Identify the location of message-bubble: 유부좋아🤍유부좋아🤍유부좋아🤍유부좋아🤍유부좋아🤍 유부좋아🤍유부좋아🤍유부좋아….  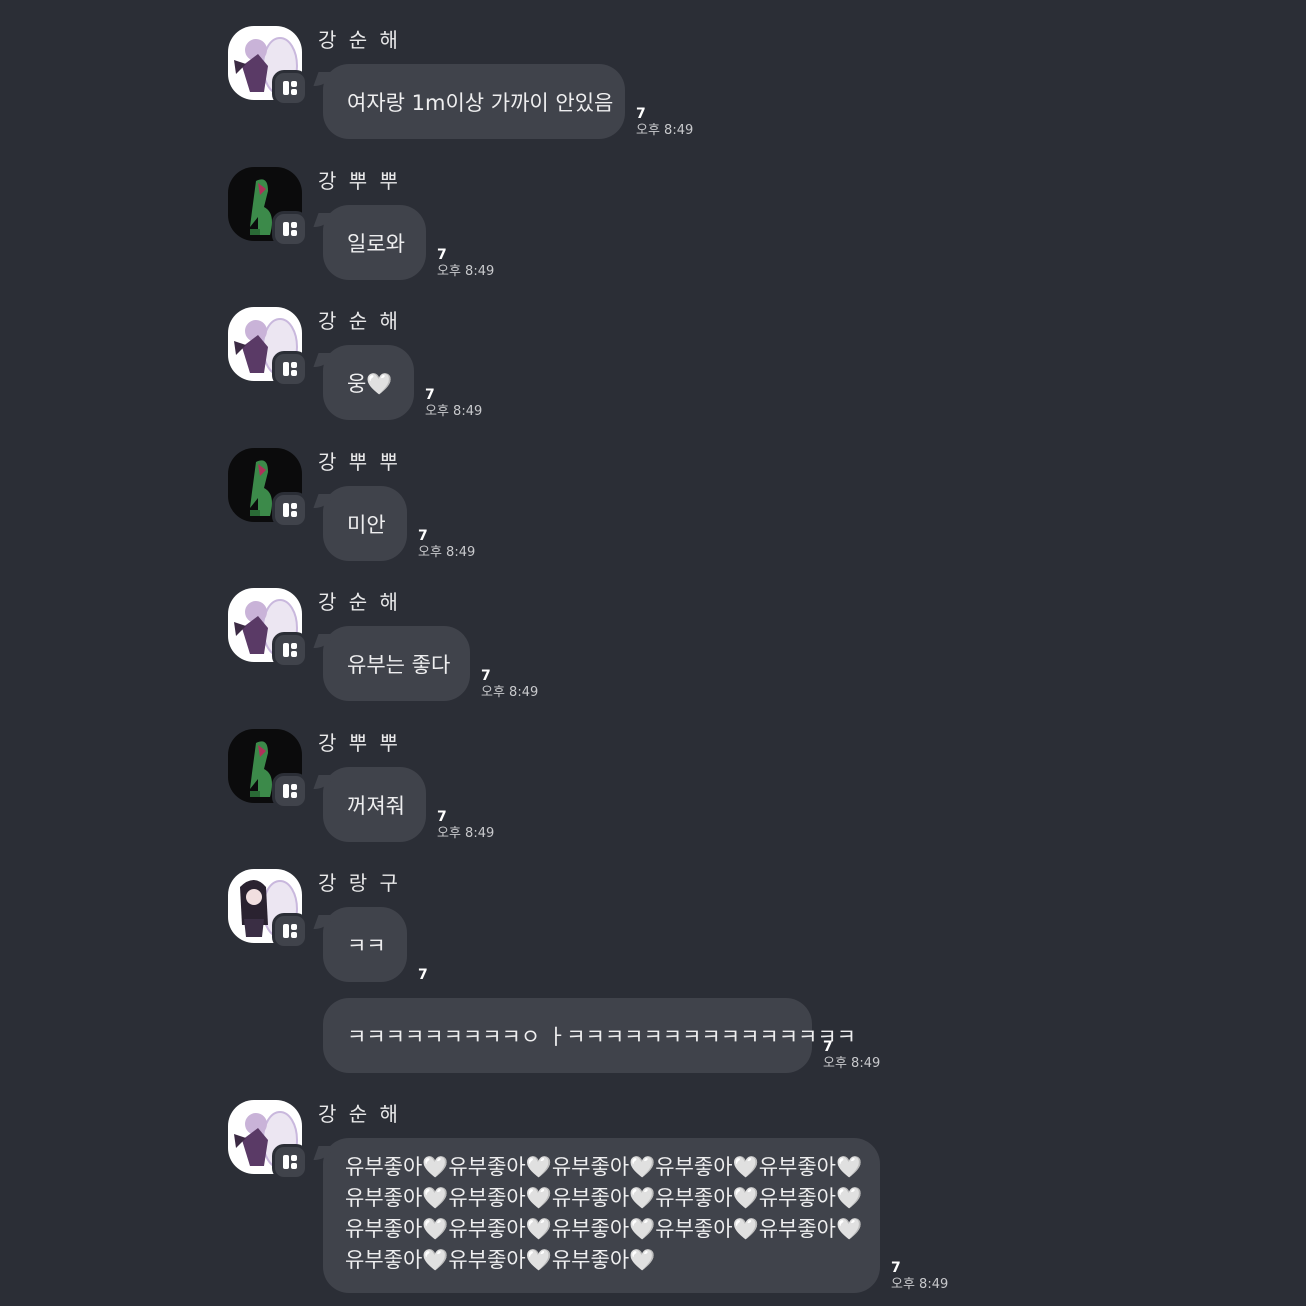
(601, 1215).